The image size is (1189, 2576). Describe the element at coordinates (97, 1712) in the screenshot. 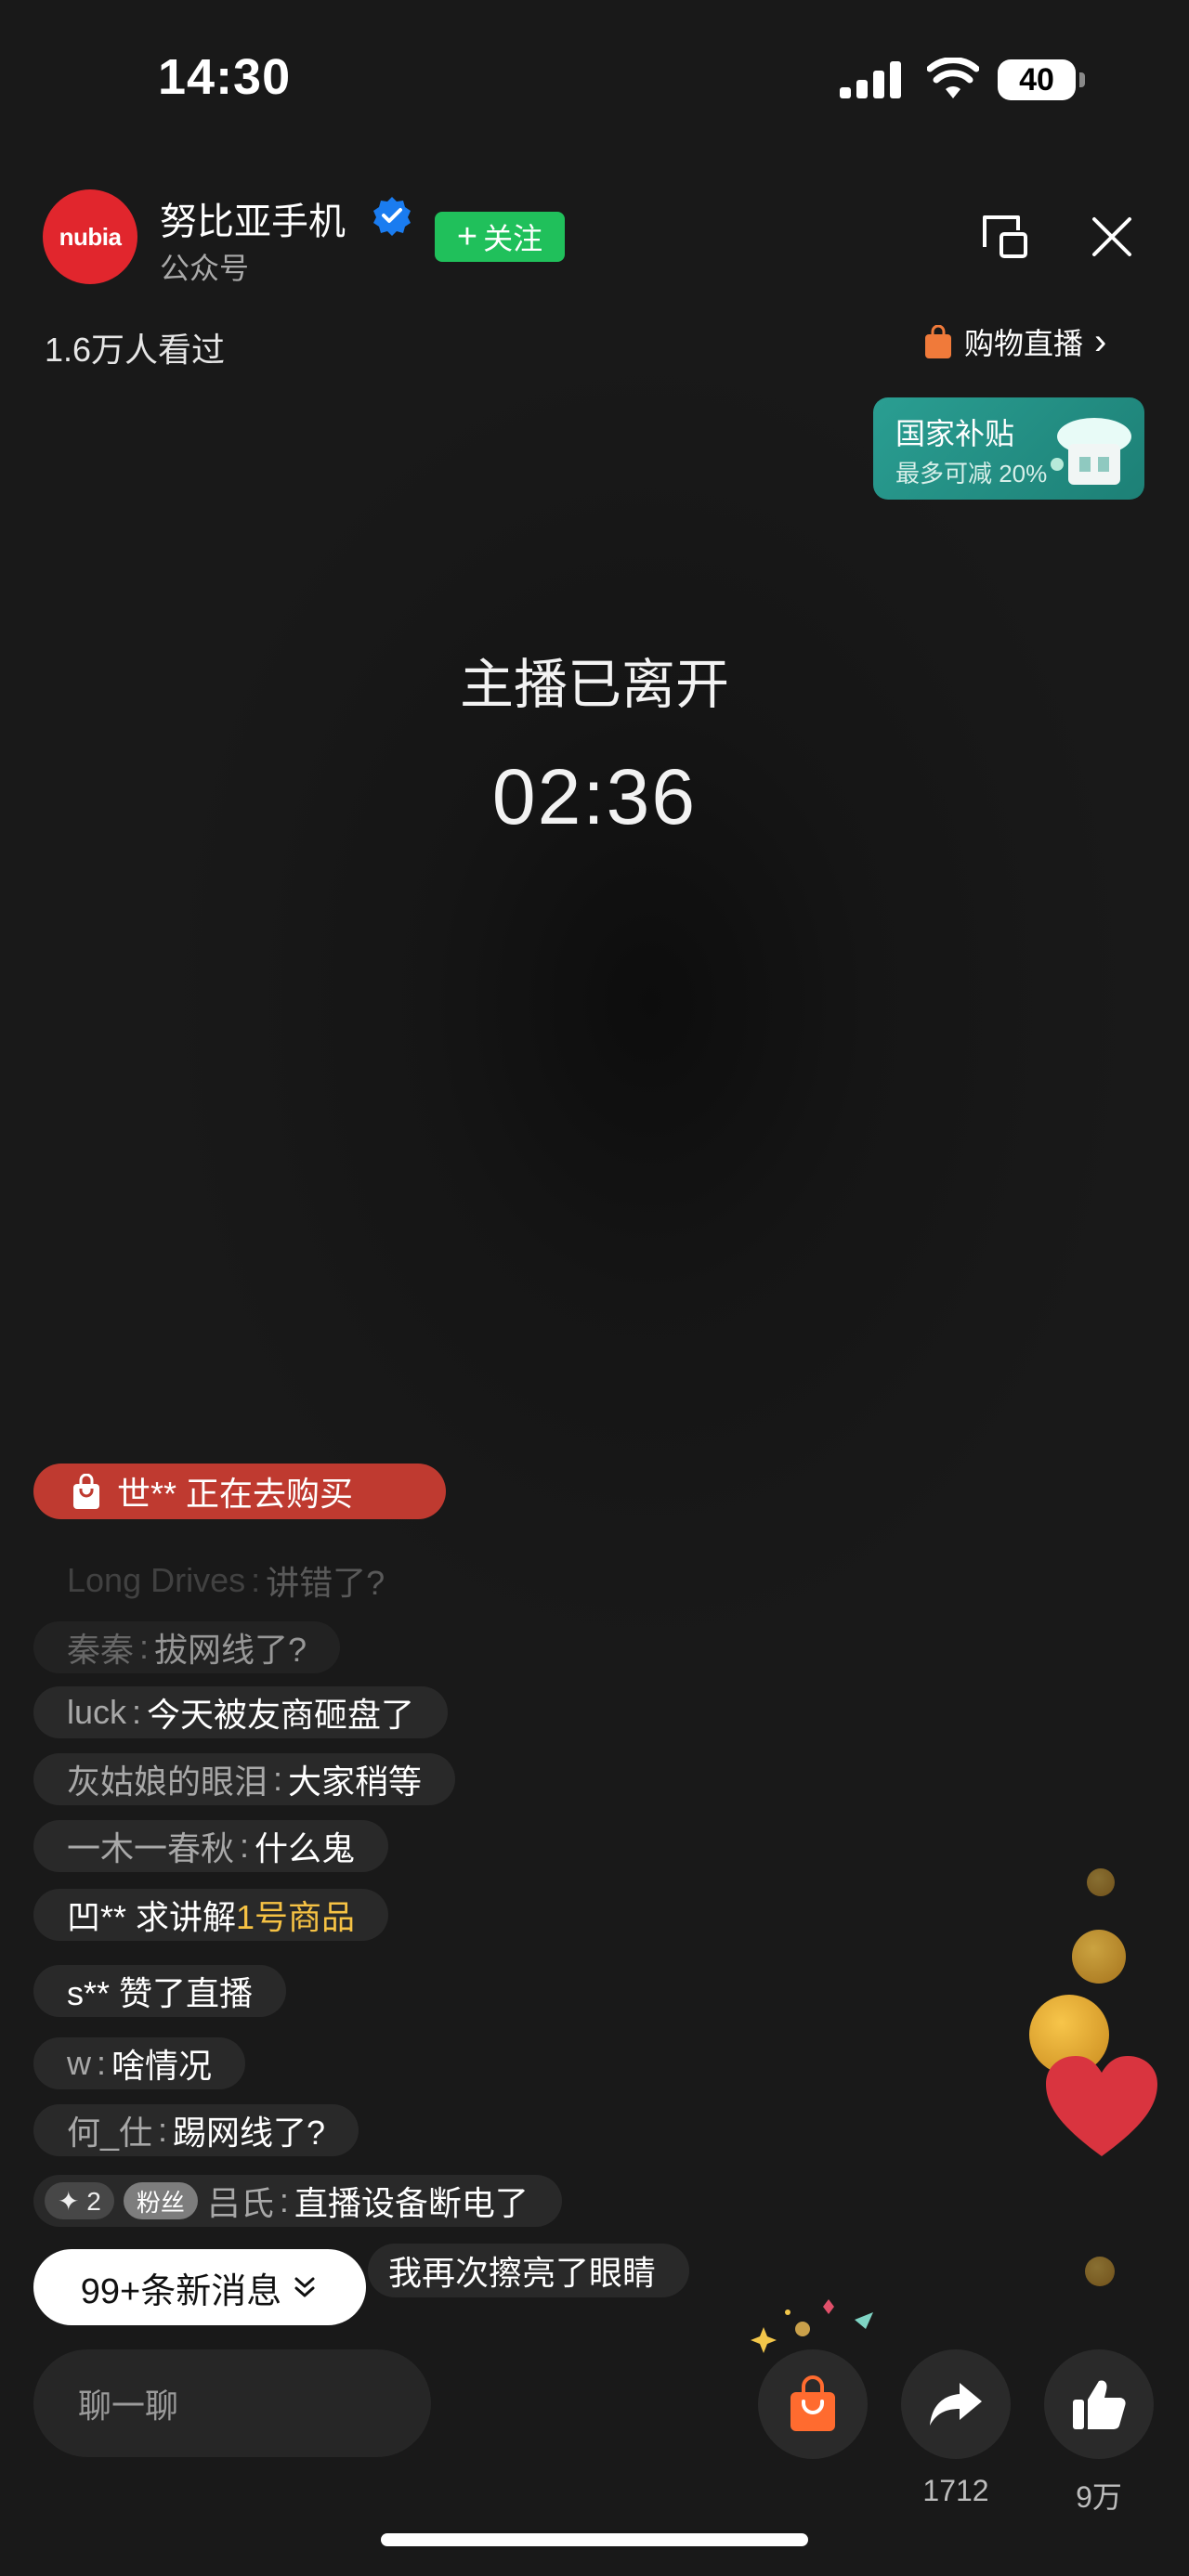

I see `comment-user: luck` at that location.